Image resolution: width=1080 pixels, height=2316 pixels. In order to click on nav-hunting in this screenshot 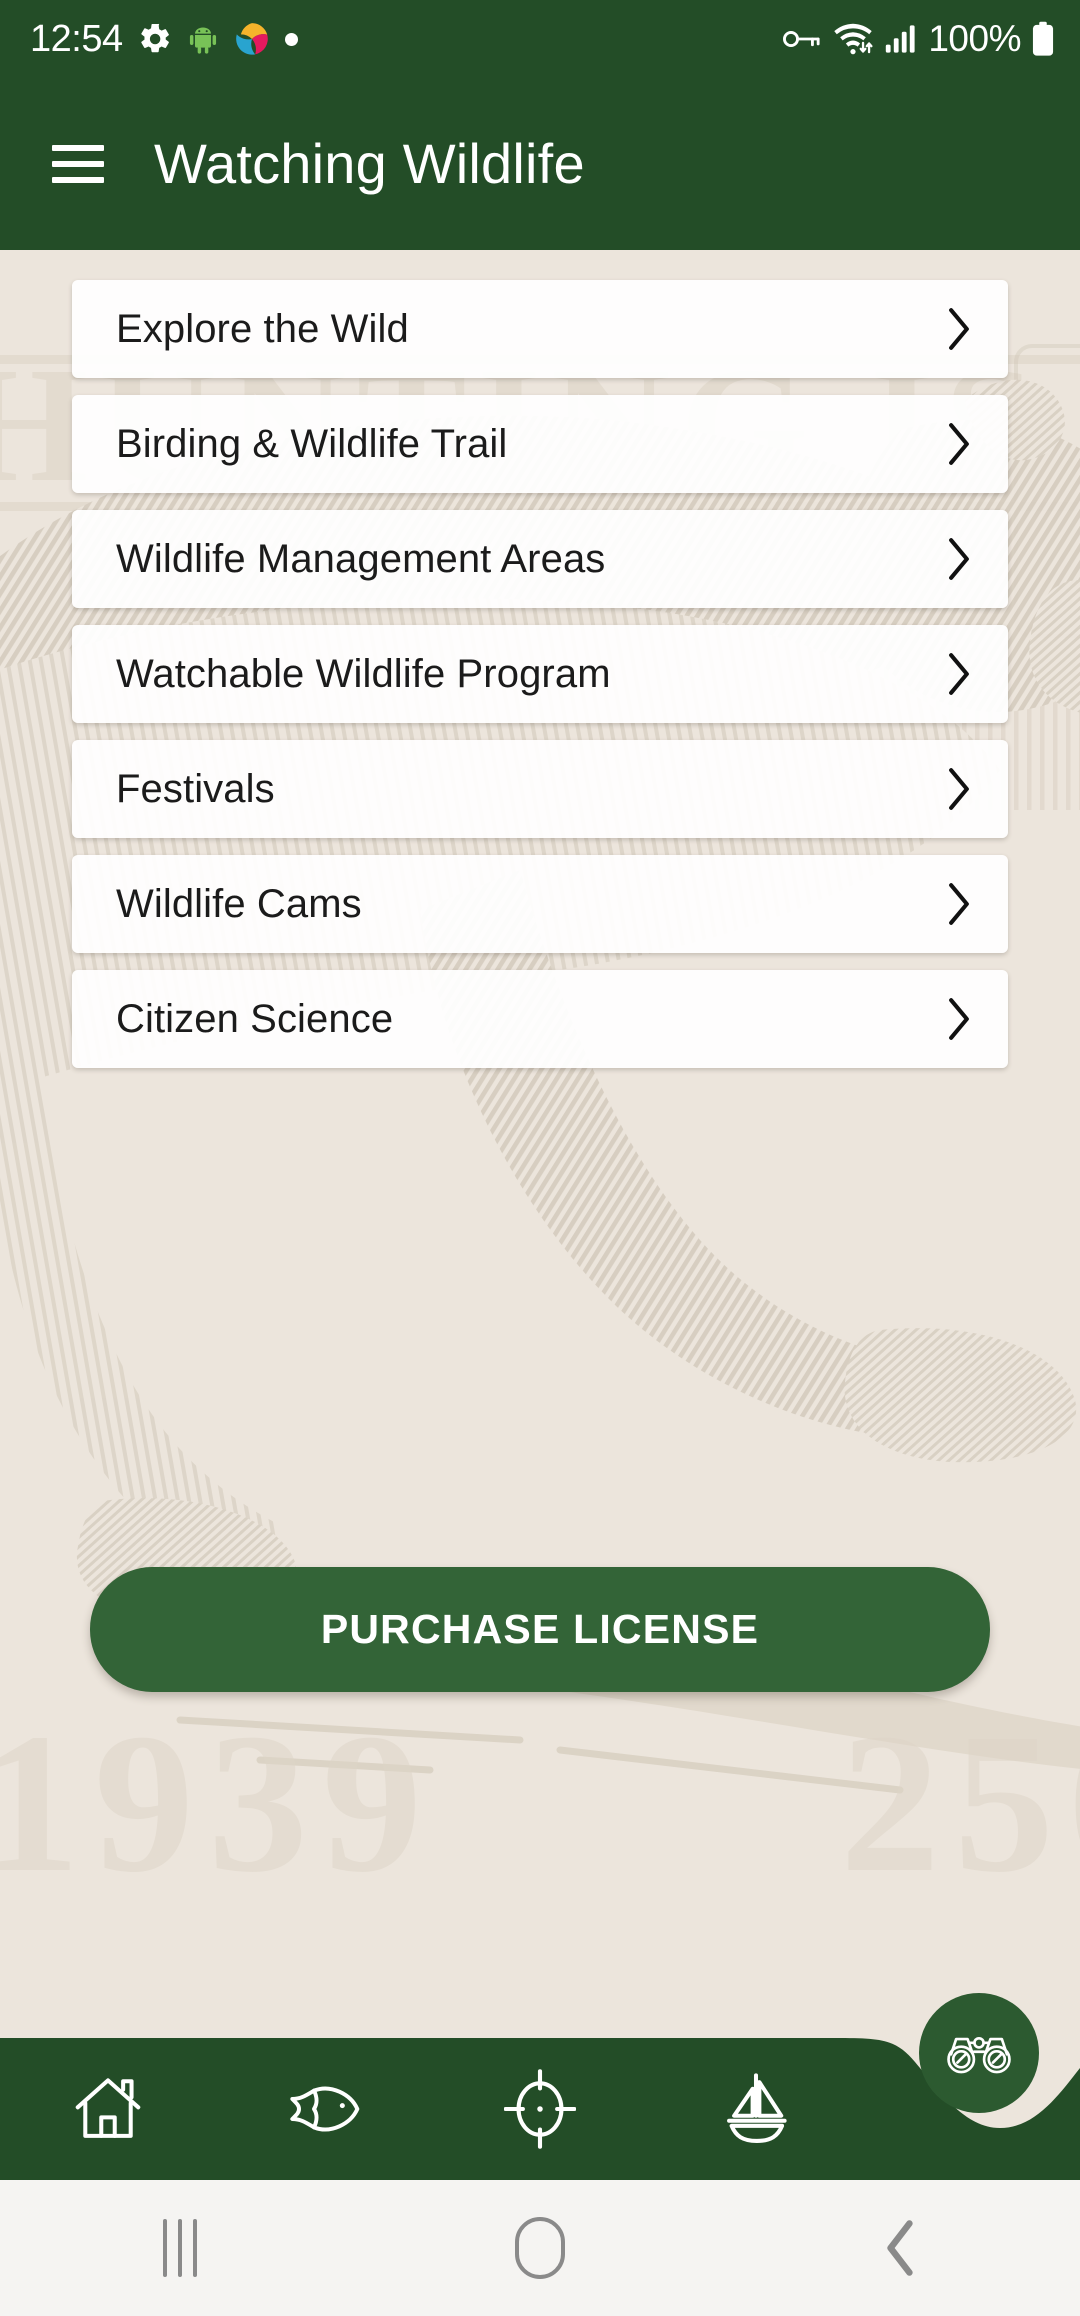, I will do `click(540, 2109)`.